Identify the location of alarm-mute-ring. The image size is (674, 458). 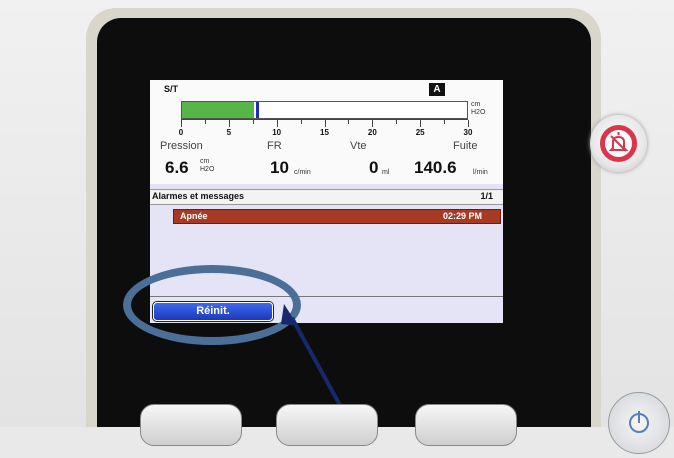
(618, 143).